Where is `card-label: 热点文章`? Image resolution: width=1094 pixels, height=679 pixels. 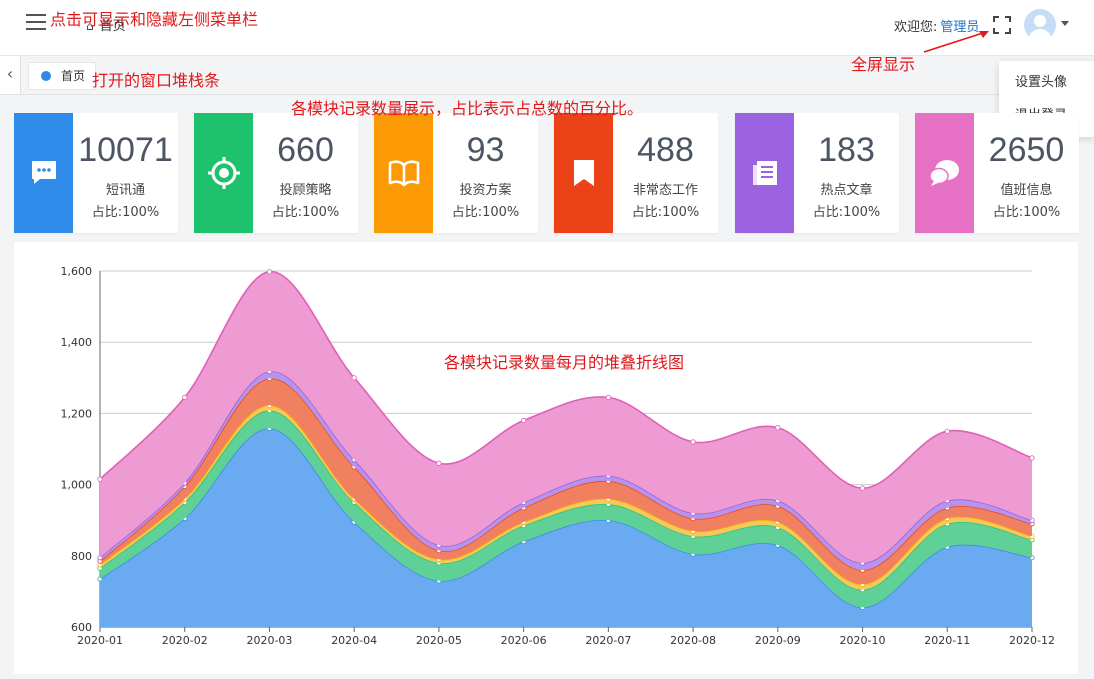
card-label: 热点文章 is located at coordinates (846, 190).